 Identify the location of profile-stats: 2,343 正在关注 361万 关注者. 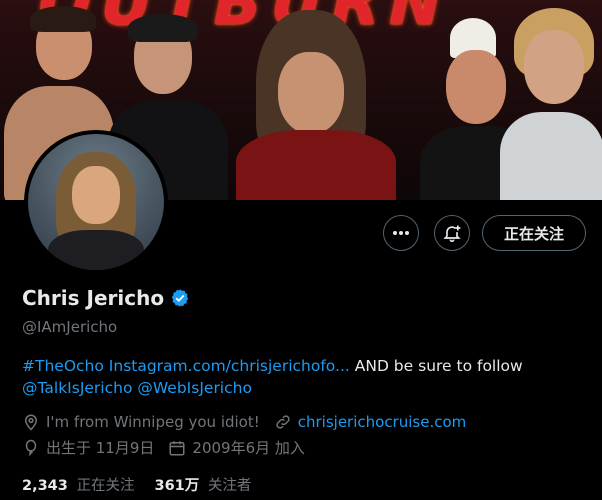
(146, 484).